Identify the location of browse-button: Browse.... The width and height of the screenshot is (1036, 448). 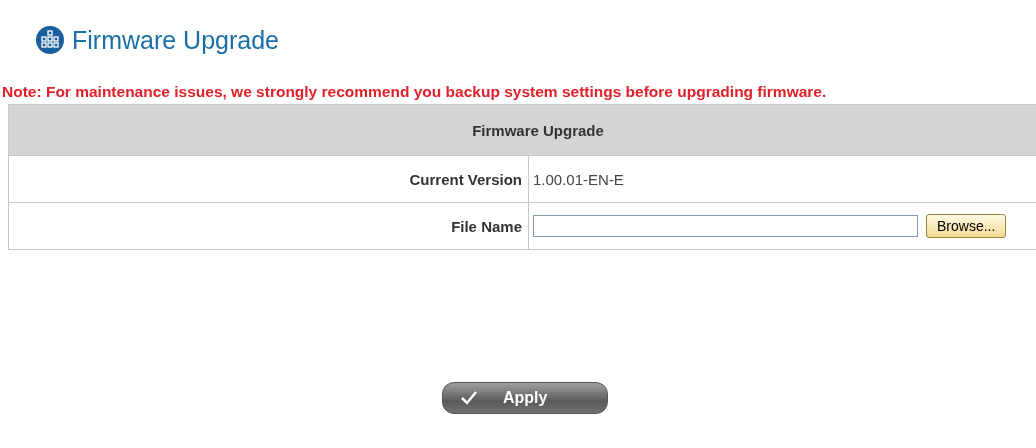
(966, 226).